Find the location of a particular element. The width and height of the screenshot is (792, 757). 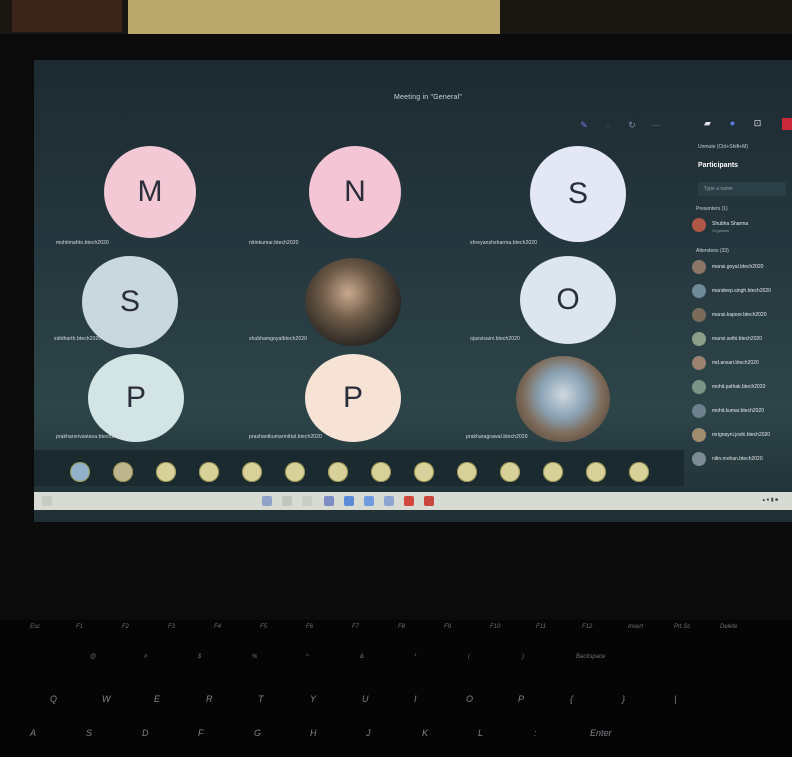

keyboard-key: F4 is located at coordinates (217, 627).